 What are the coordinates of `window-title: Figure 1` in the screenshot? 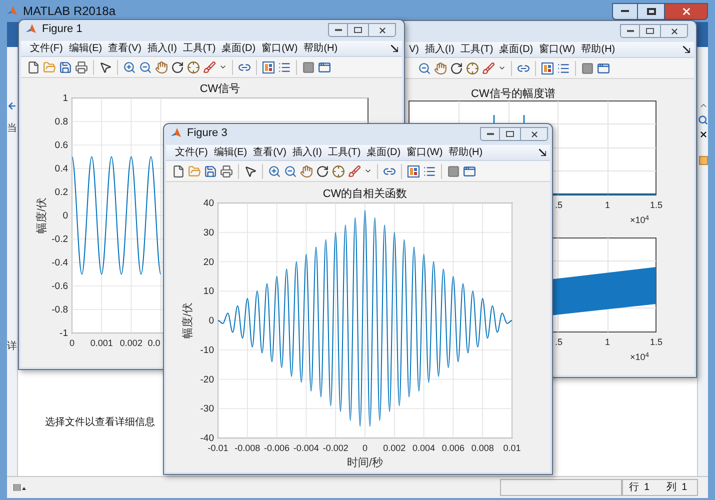 It's located at (62, 29).